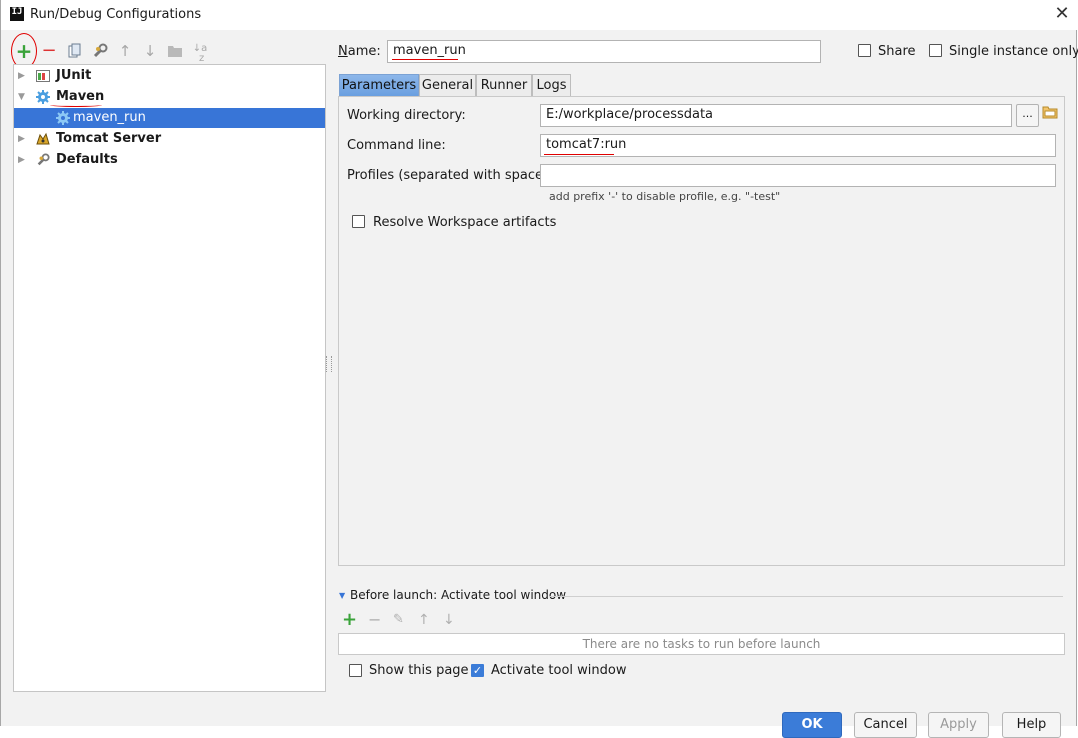  I want to click on close-icon: ✕, so click(1062, 14).